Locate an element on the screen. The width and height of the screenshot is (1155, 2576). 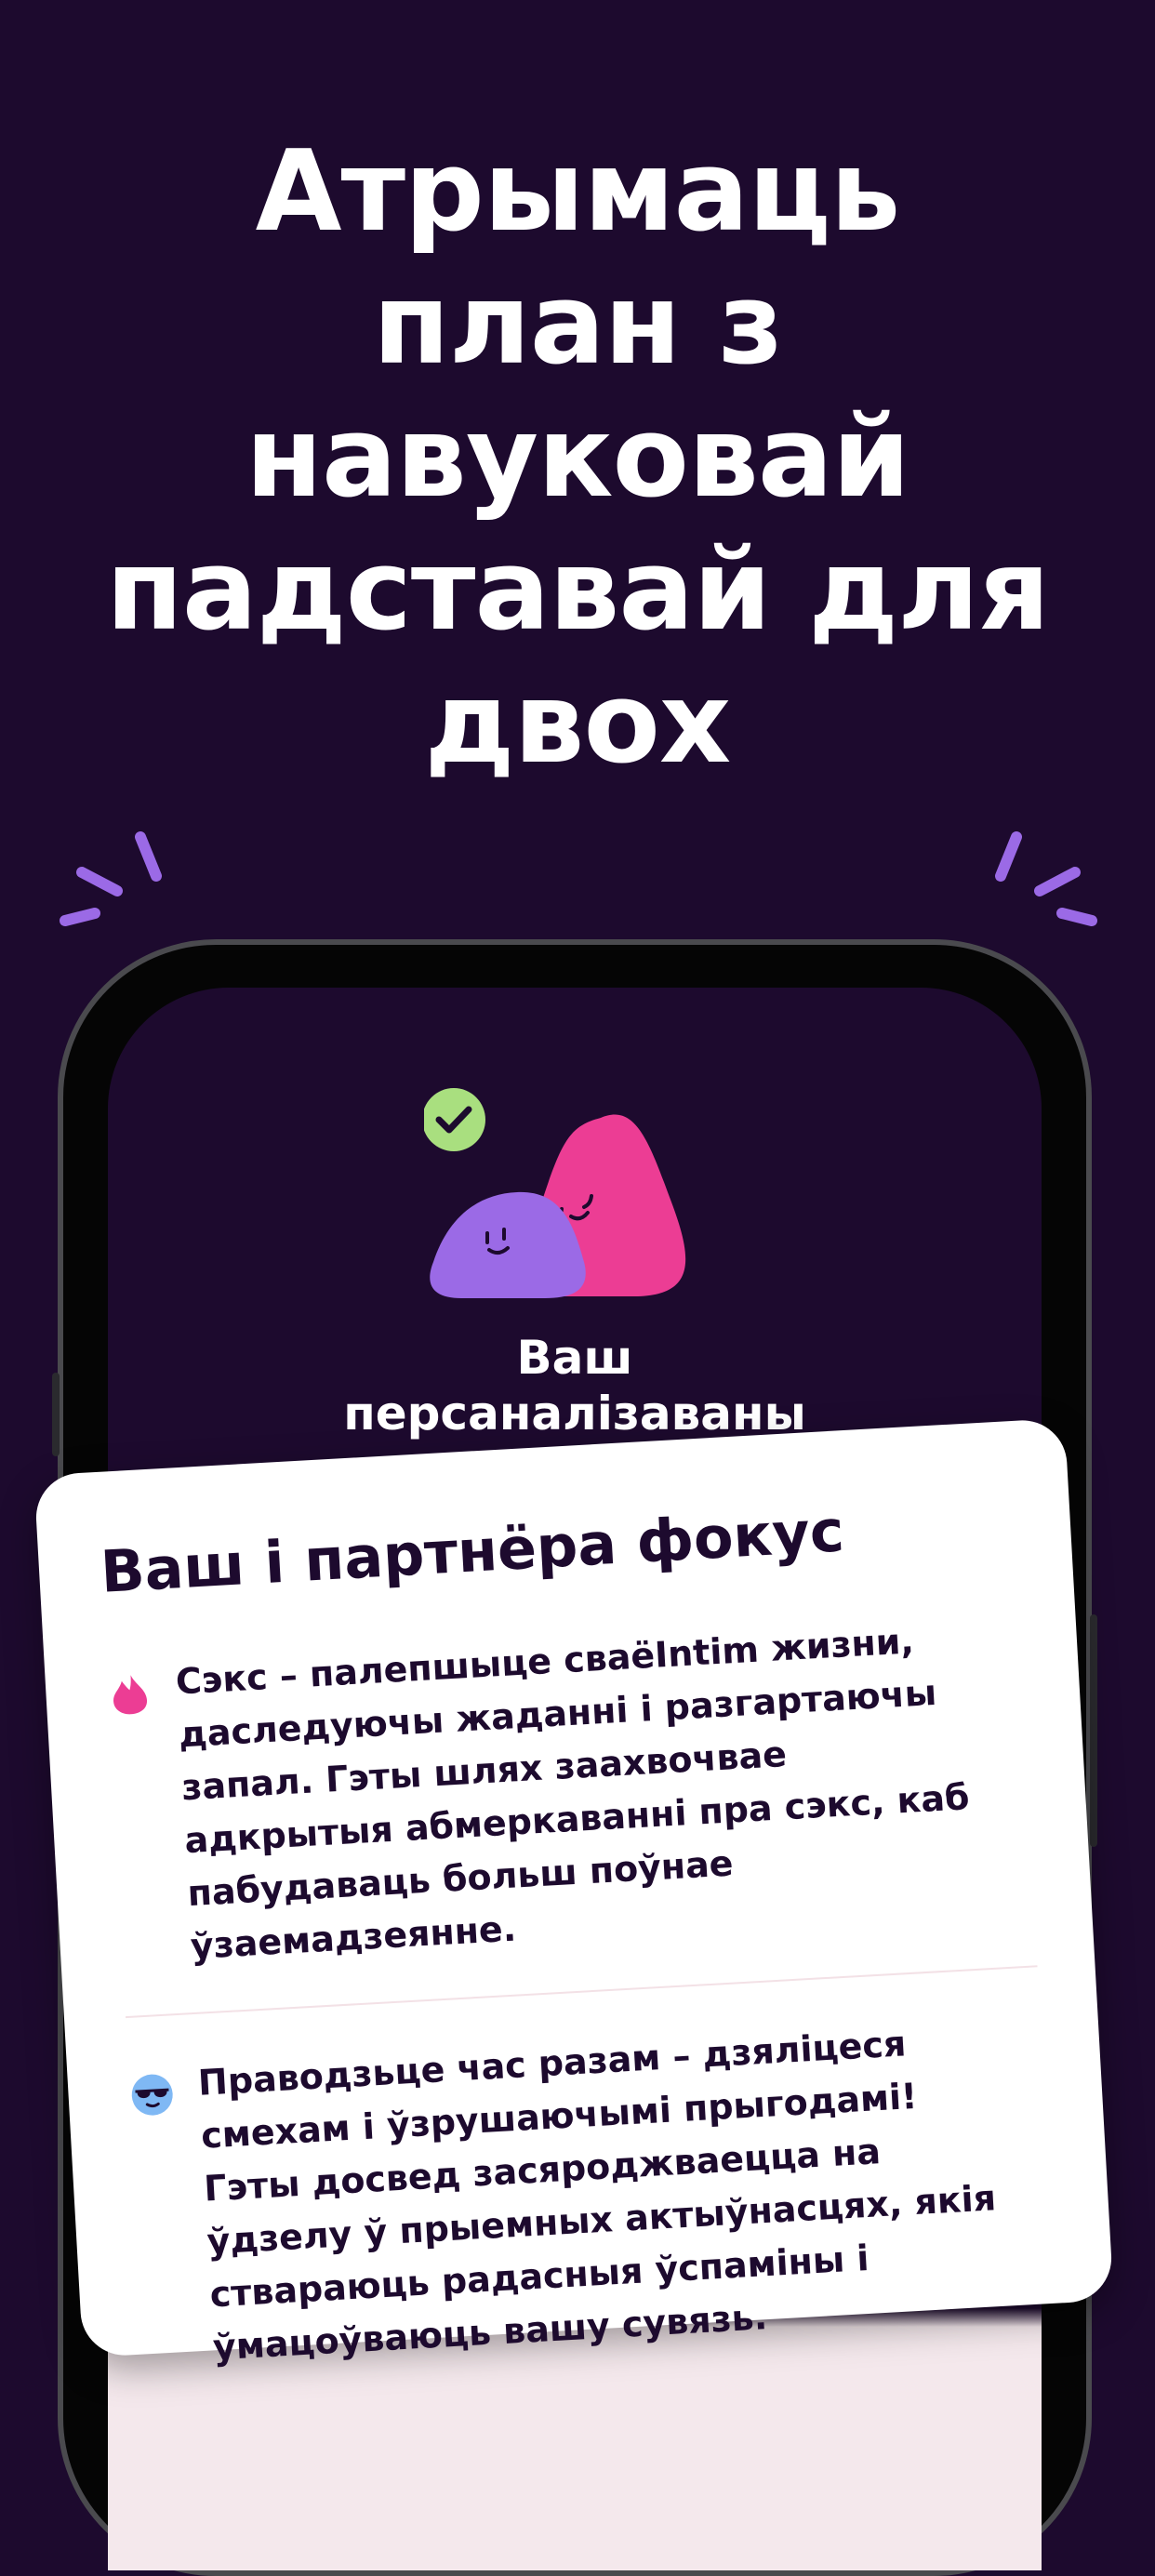
divider is located at coordinates (581, 1992).